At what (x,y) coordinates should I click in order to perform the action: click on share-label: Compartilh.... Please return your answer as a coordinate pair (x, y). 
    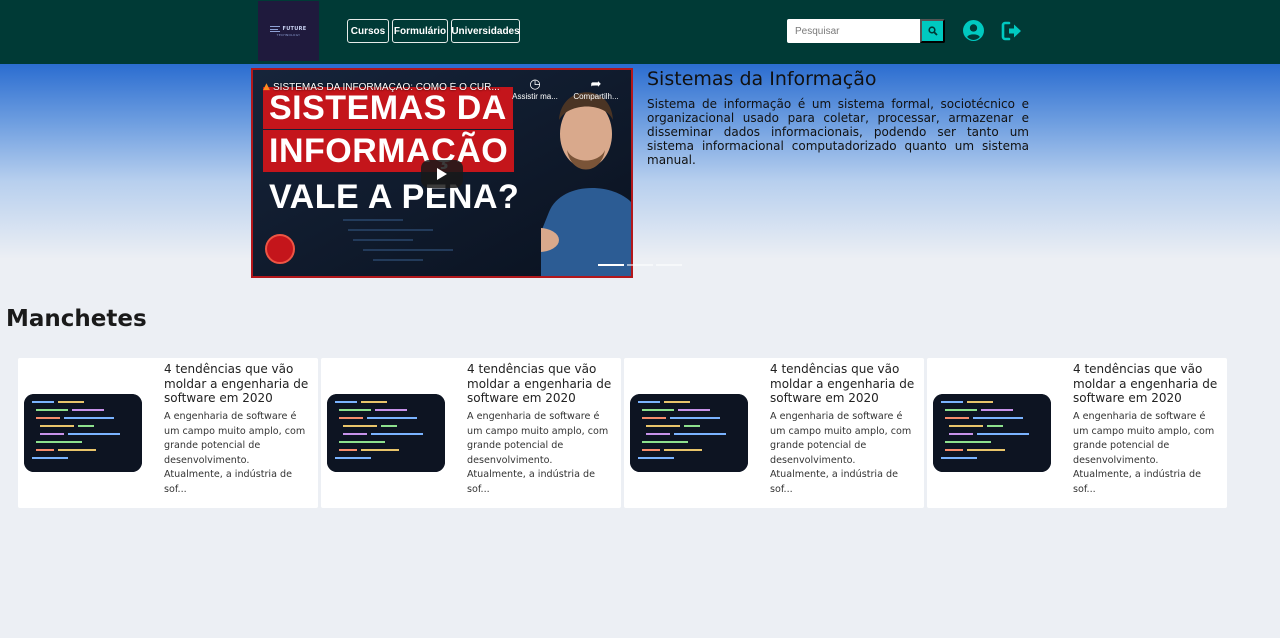
    Looking at the image, I should click on (596, 96).